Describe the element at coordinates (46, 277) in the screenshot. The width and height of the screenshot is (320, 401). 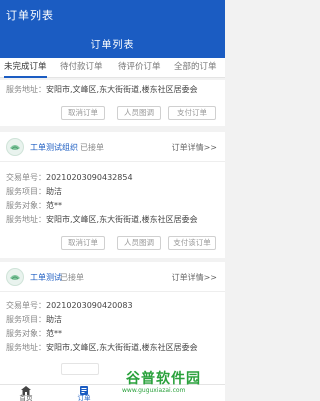
I see `org-name: 工单测试` at that location.